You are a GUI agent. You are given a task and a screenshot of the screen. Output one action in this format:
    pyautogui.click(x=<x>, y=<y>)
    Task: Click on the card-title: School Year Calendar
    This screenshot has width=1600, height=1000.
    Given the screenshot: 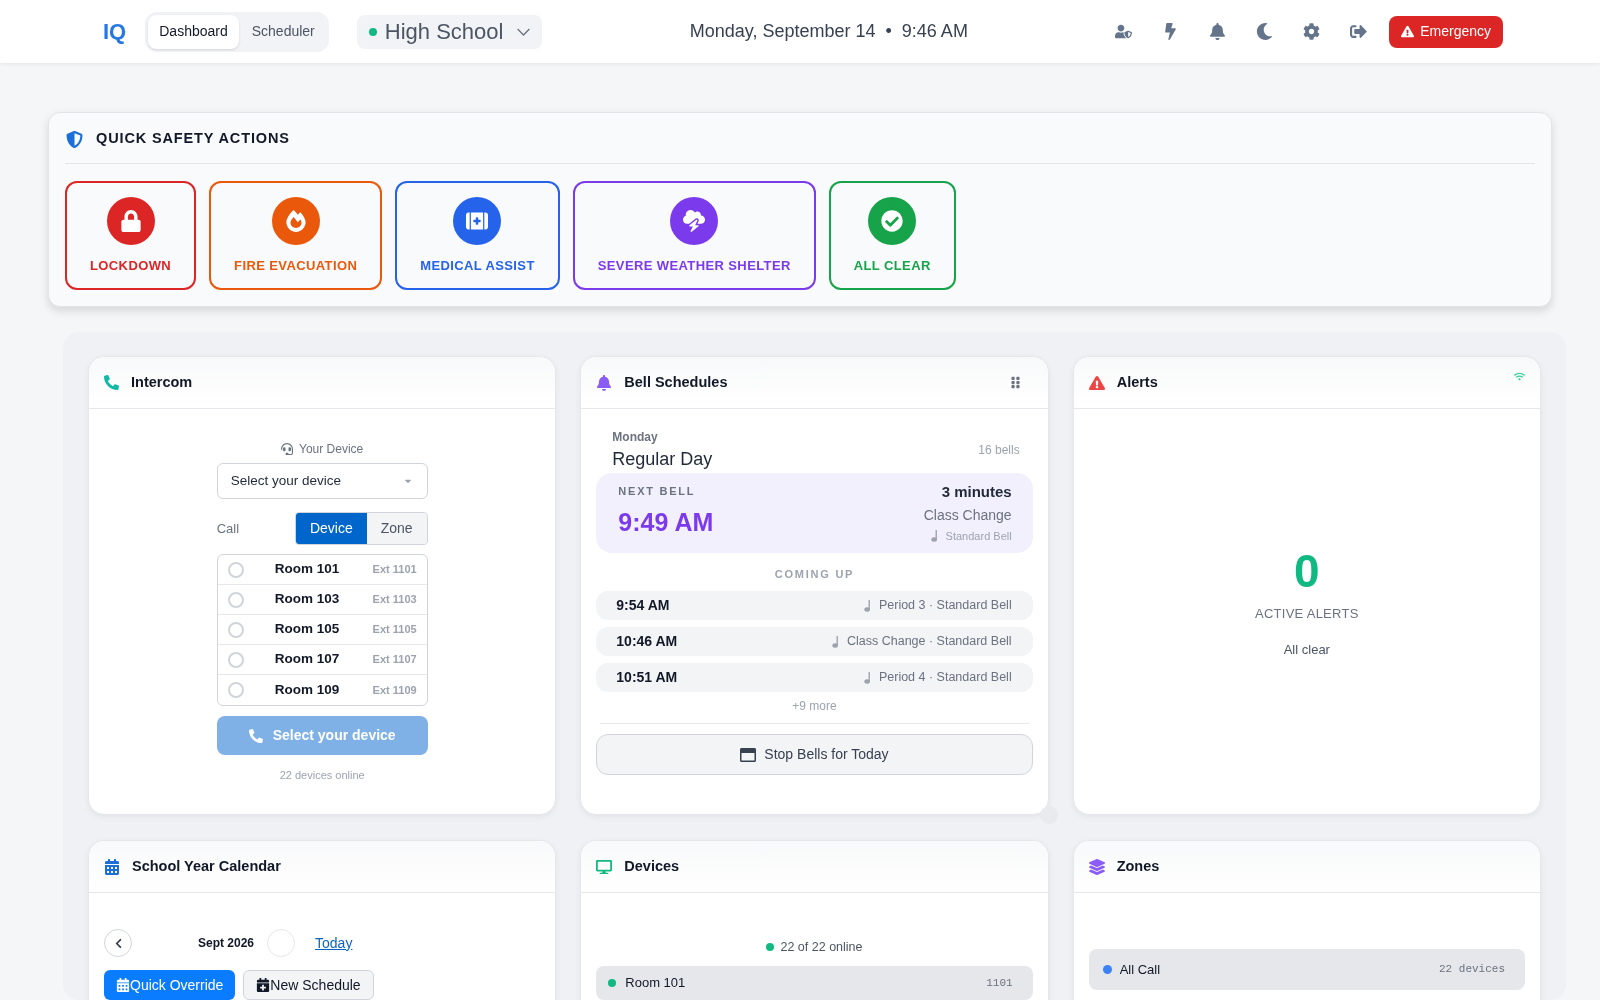 What is the action you would take?
    pyautogui.click(x=206, y=866)
    